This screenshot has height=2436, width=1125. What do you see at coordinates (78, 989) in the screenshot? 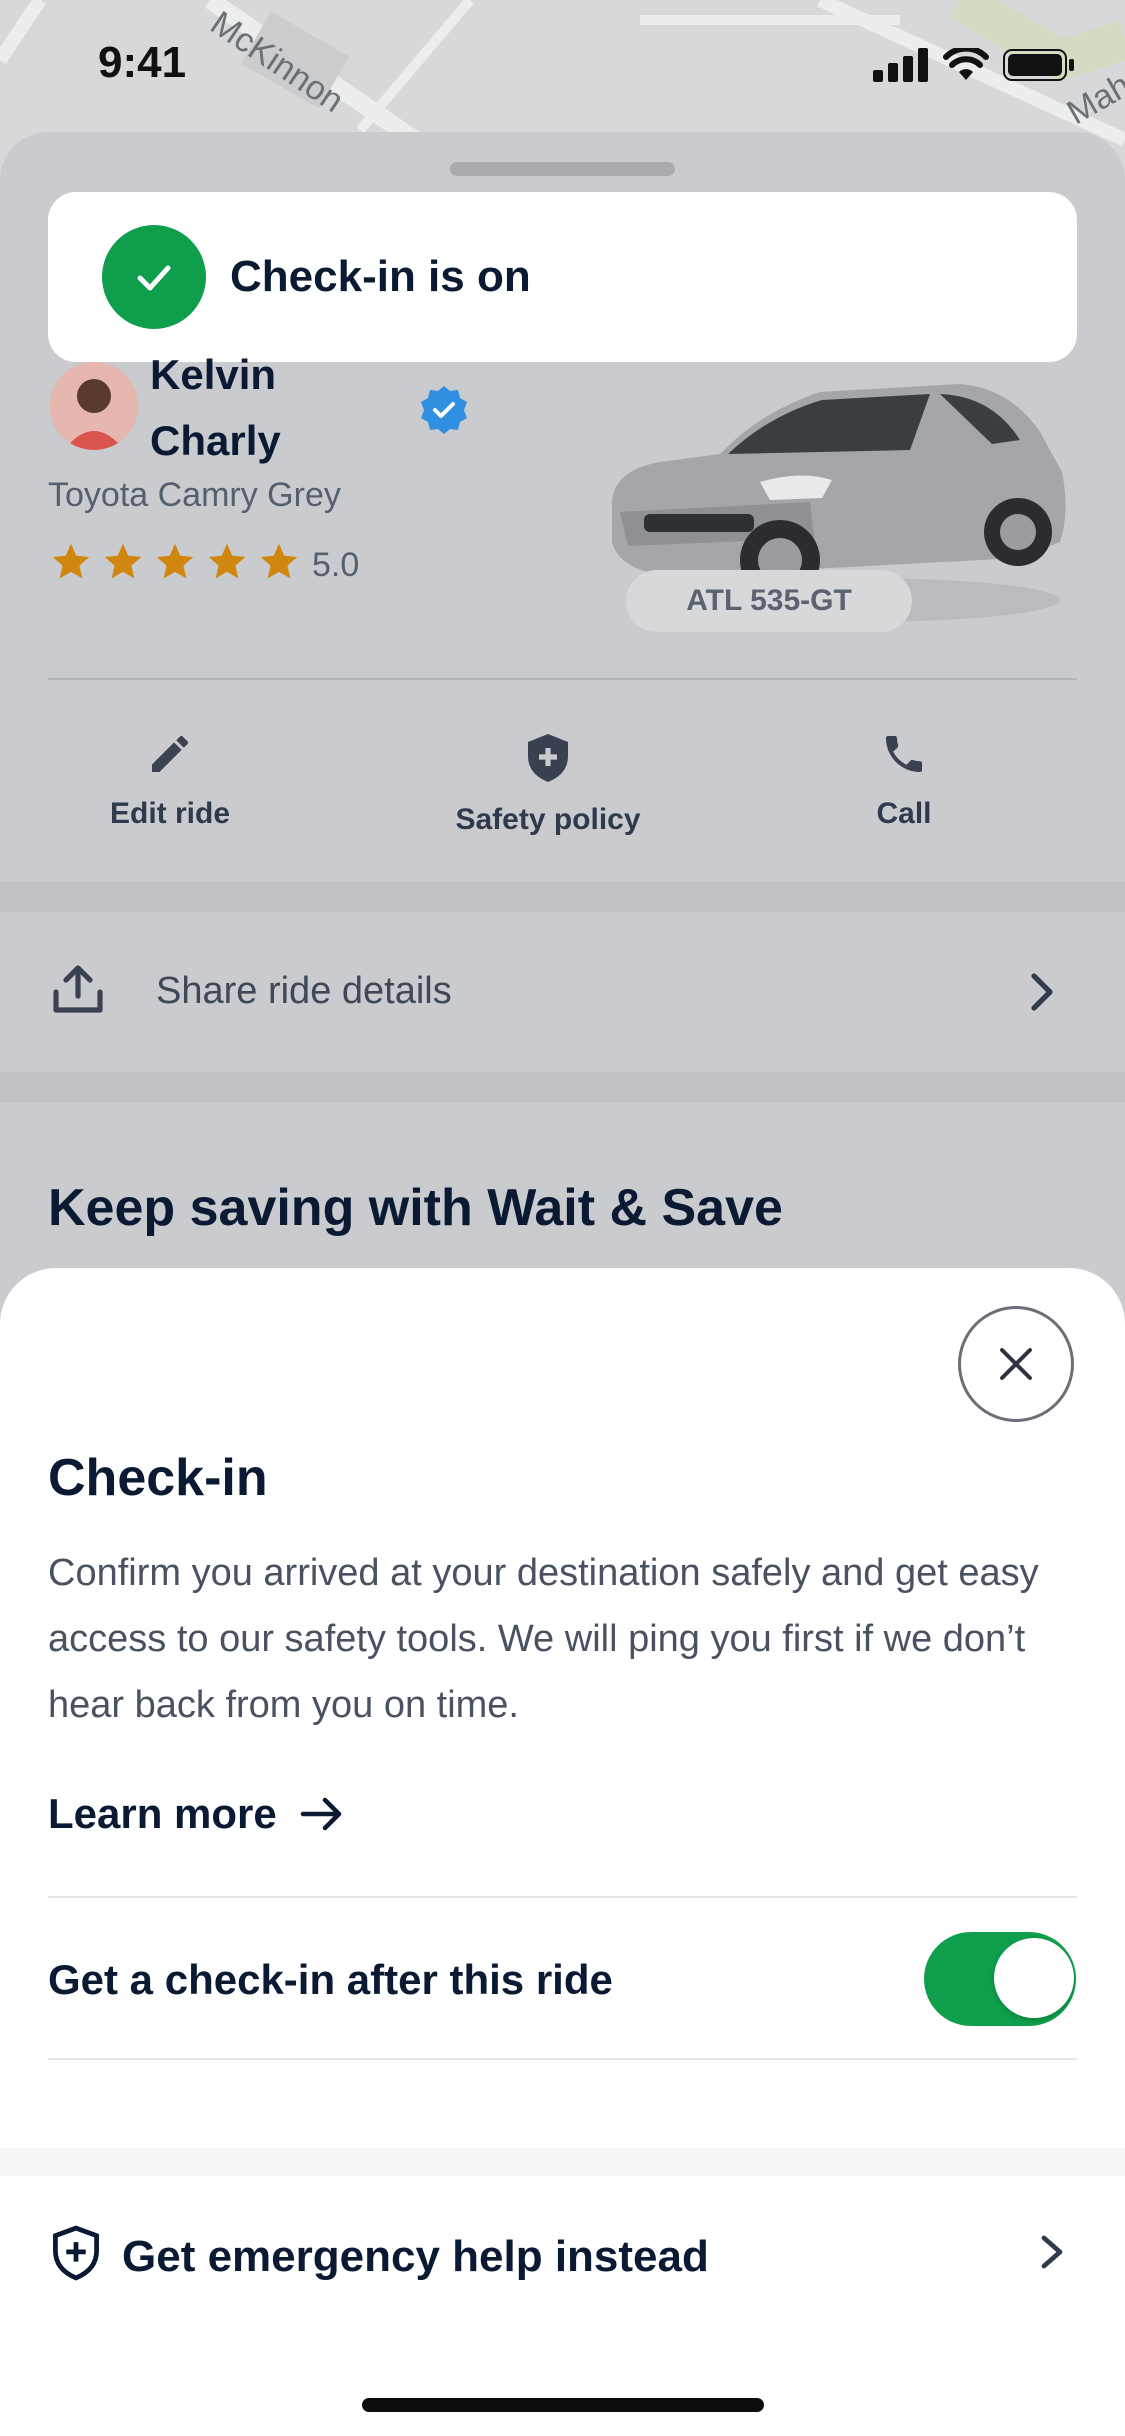
I see `share-icon` at bounding box center [78, 989].